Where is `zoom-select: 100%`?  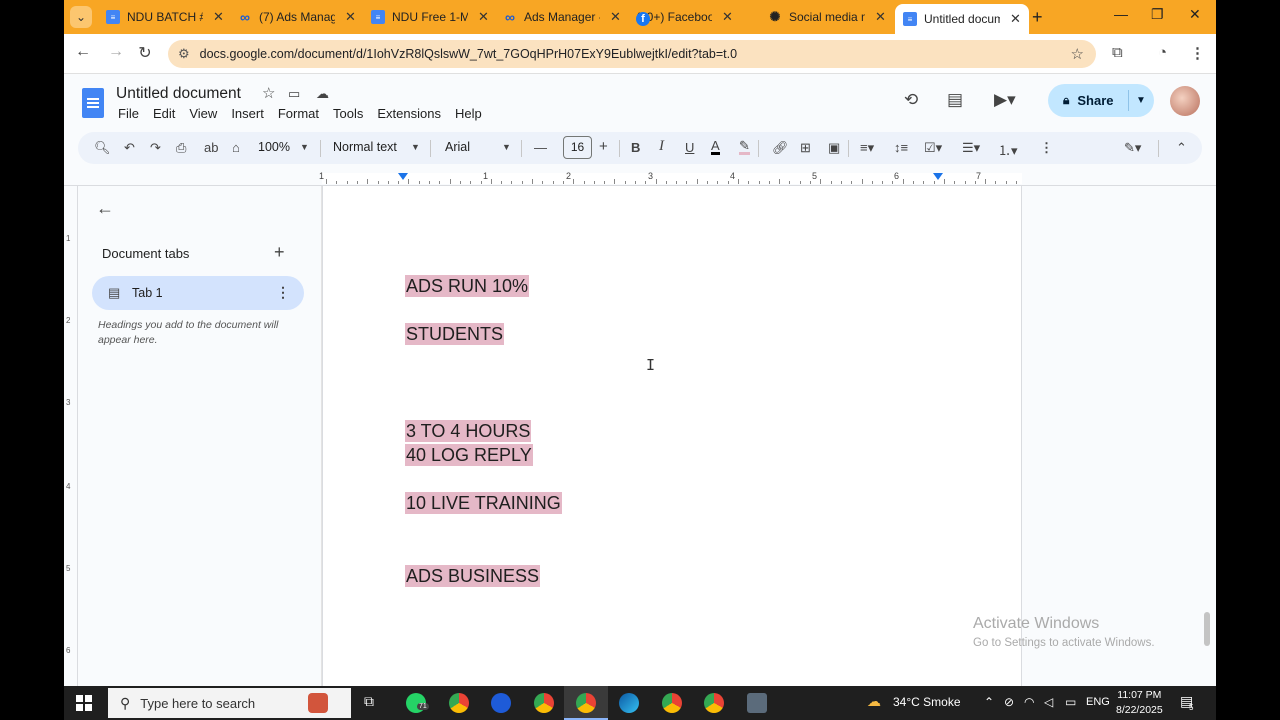 zoom-select: 100% is located at coordinates (274, 147).